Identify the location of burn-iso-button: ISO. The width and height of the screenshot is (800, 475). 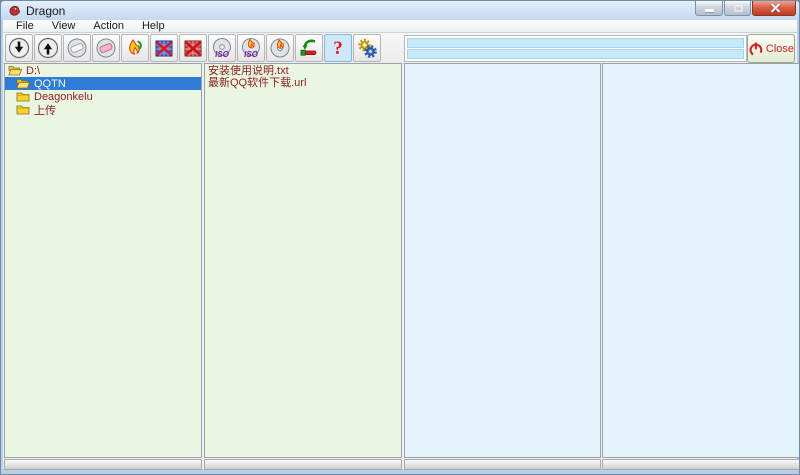
(251, 48).